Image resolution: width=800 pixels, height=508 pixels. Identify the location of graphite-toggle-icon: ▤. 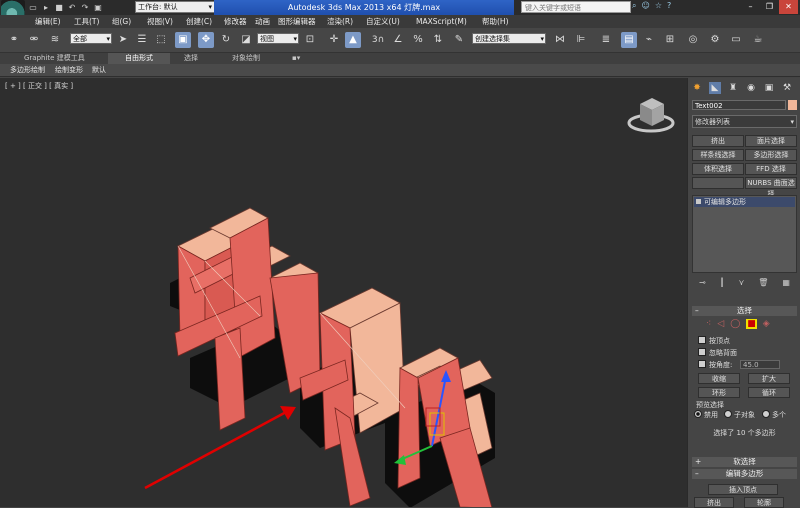
(629, 40).